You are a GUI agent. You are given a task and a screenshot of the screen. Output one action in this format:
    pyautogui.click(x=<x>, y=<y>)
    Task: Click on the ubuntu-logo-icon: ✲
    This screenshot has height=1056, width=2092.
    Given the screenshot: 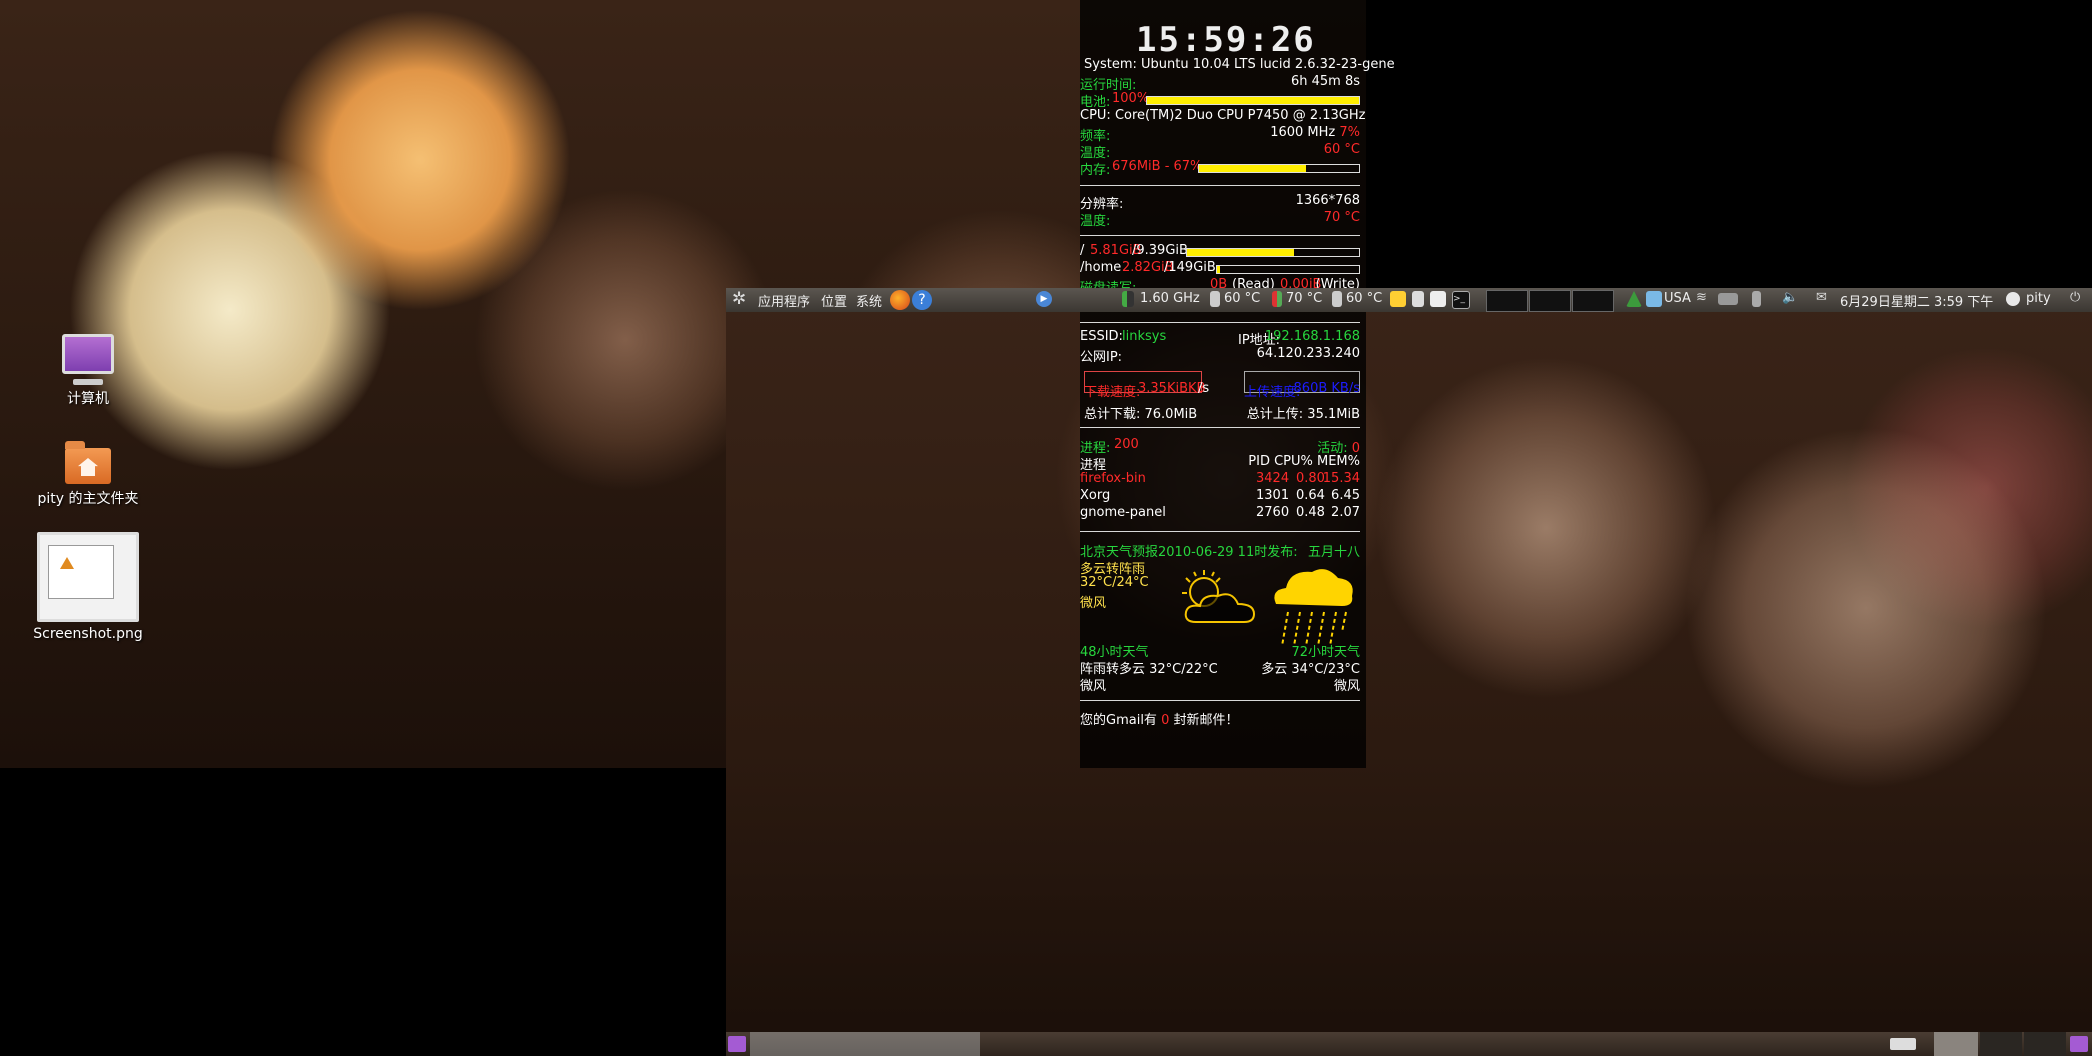 What is the action you would take?
    pyautogui.click(x=739, y=299)
    